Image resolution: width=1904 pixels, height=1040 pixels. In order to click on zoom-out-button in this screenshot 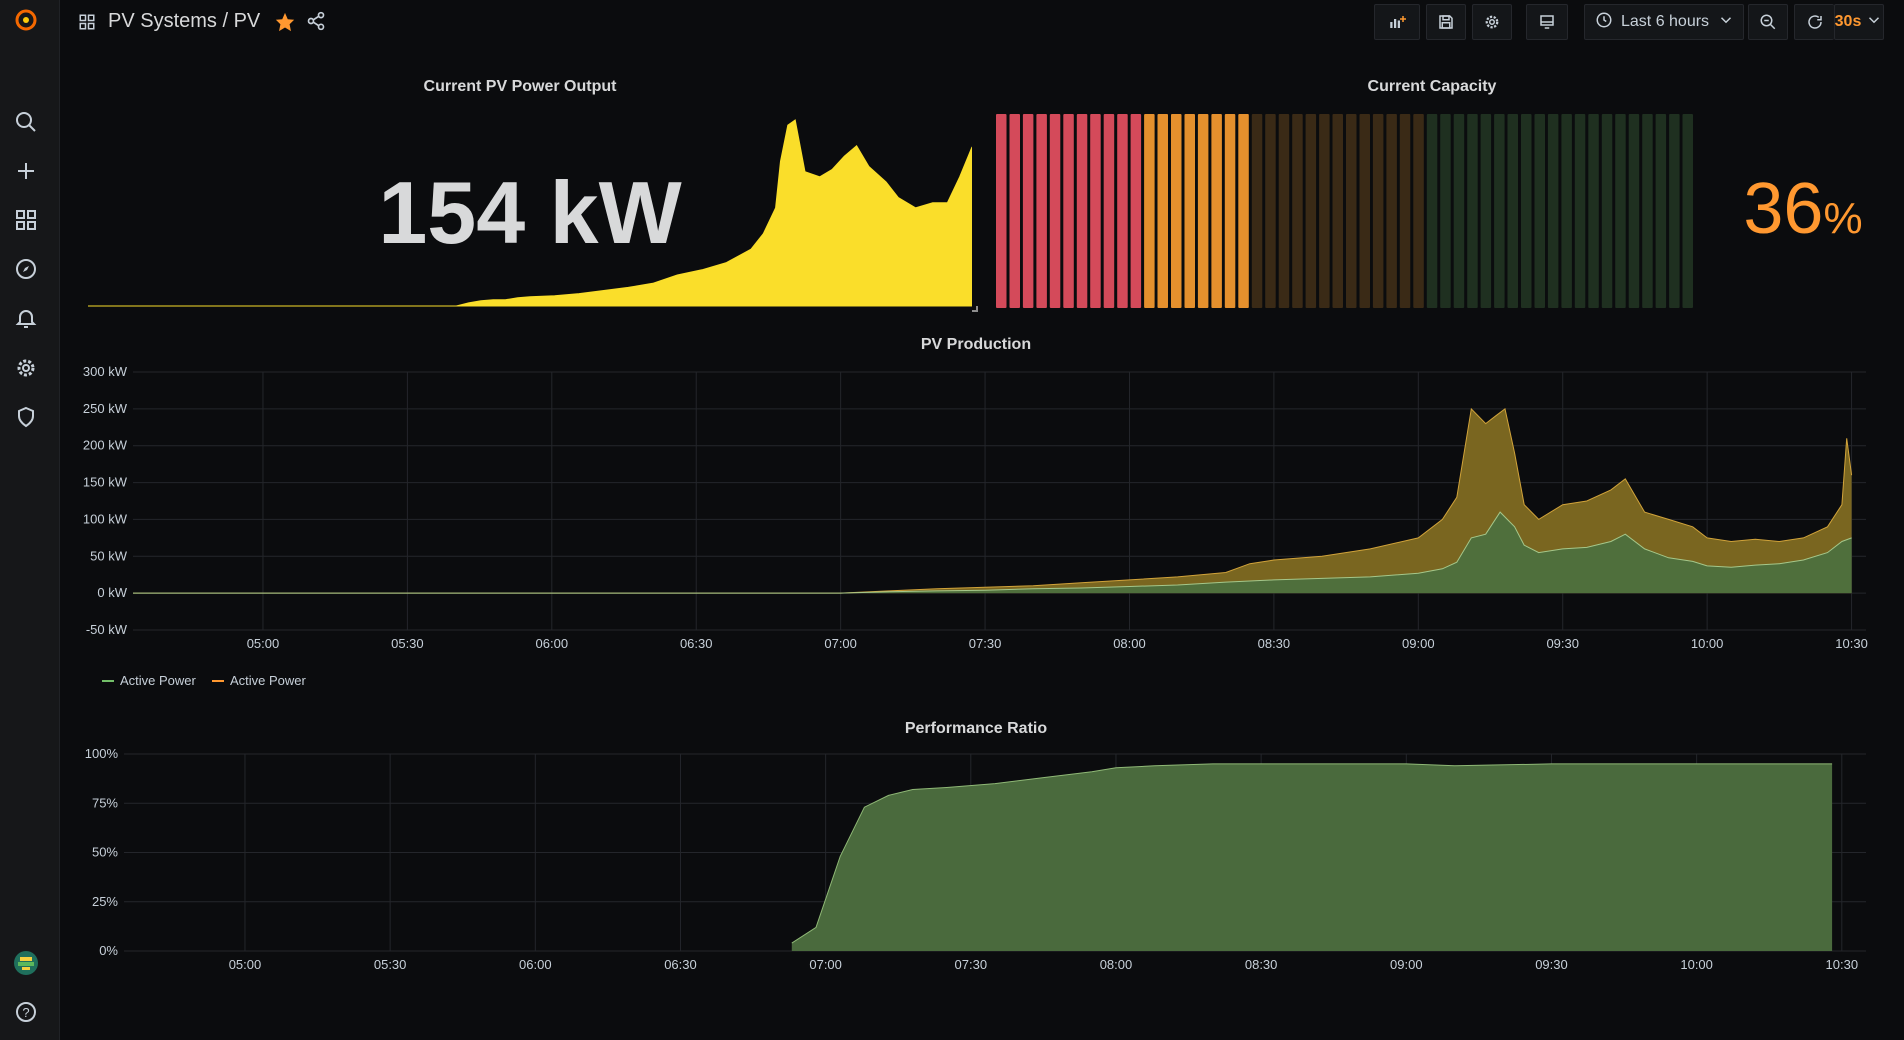, I will do `click(1768, 22)`.